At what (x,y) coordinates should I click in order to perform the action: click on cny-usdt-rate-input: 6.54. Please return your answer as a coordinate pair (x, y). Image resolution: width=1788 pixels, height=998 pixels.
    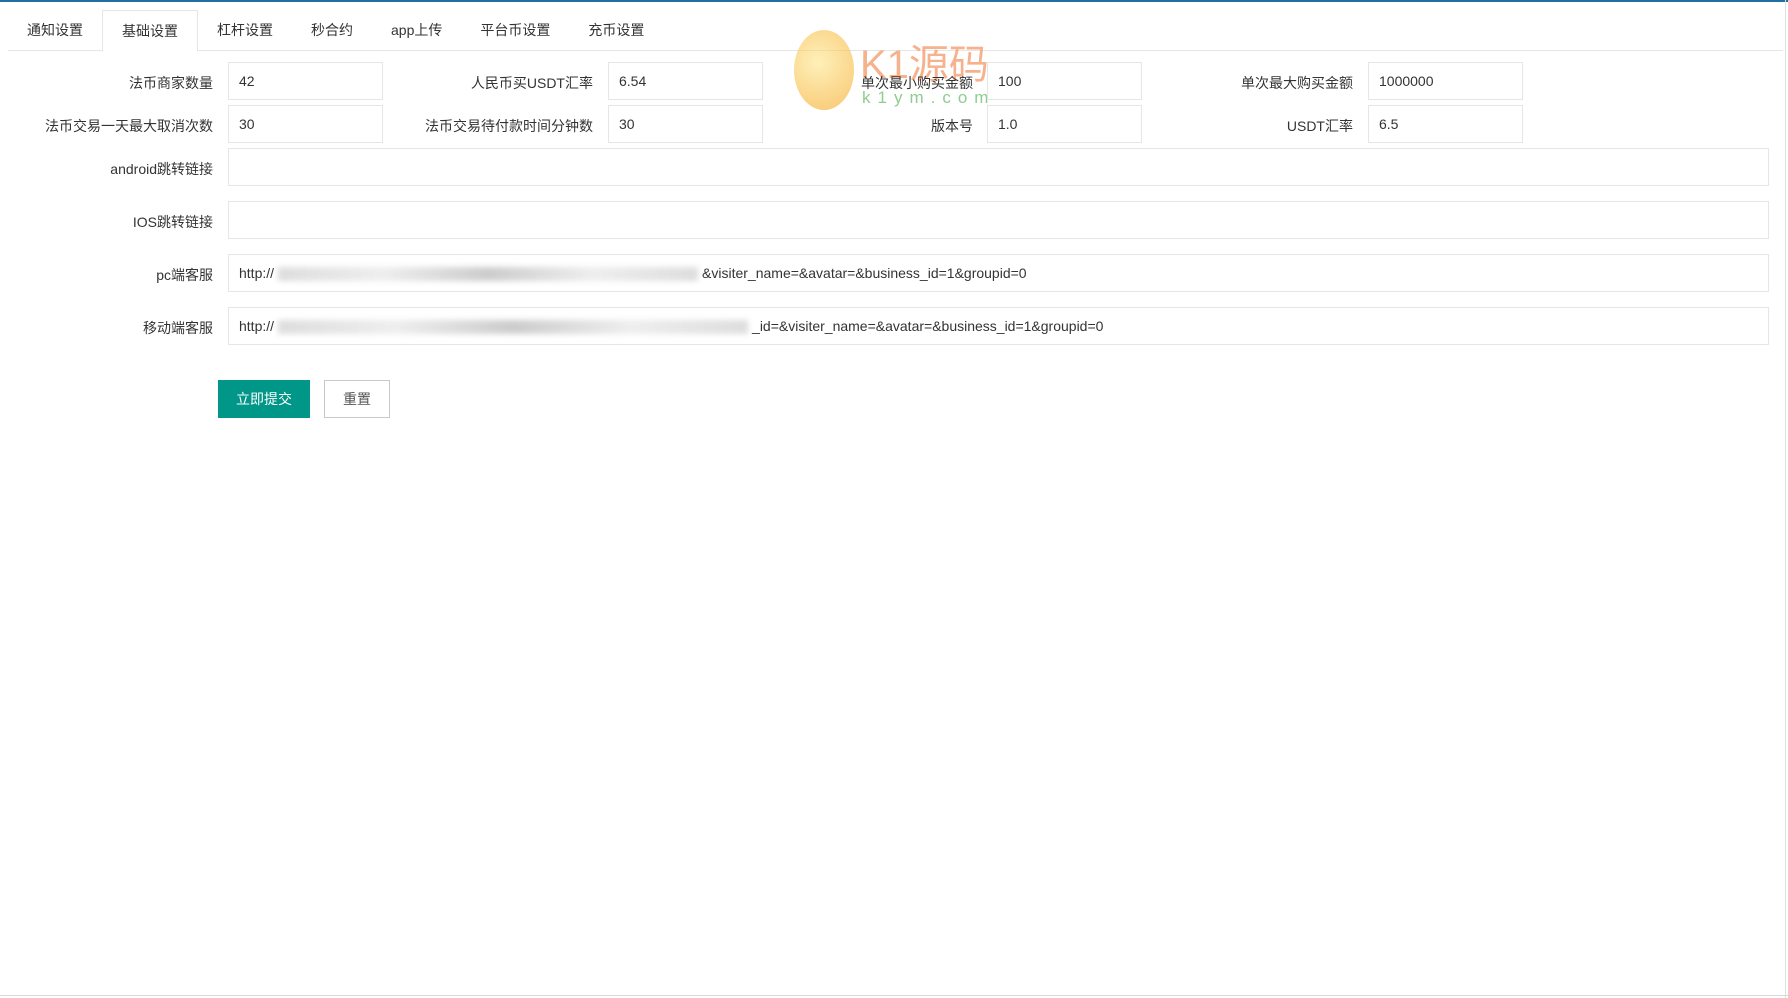
    Looking at the image, I should click on (685, 81).